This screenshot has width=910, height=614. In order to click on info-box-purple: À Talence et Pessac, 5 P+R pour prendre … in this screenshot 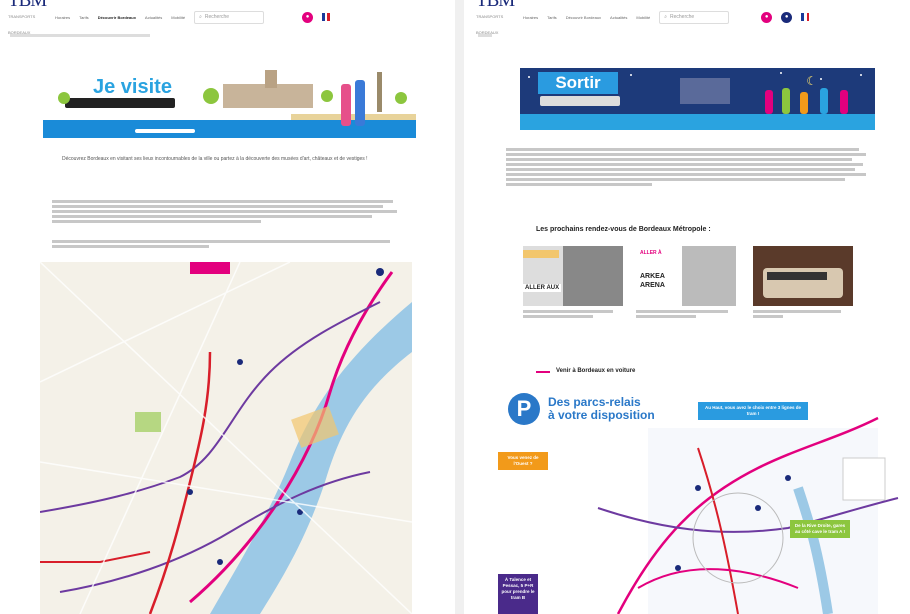, I will do `click(518, 594)`.